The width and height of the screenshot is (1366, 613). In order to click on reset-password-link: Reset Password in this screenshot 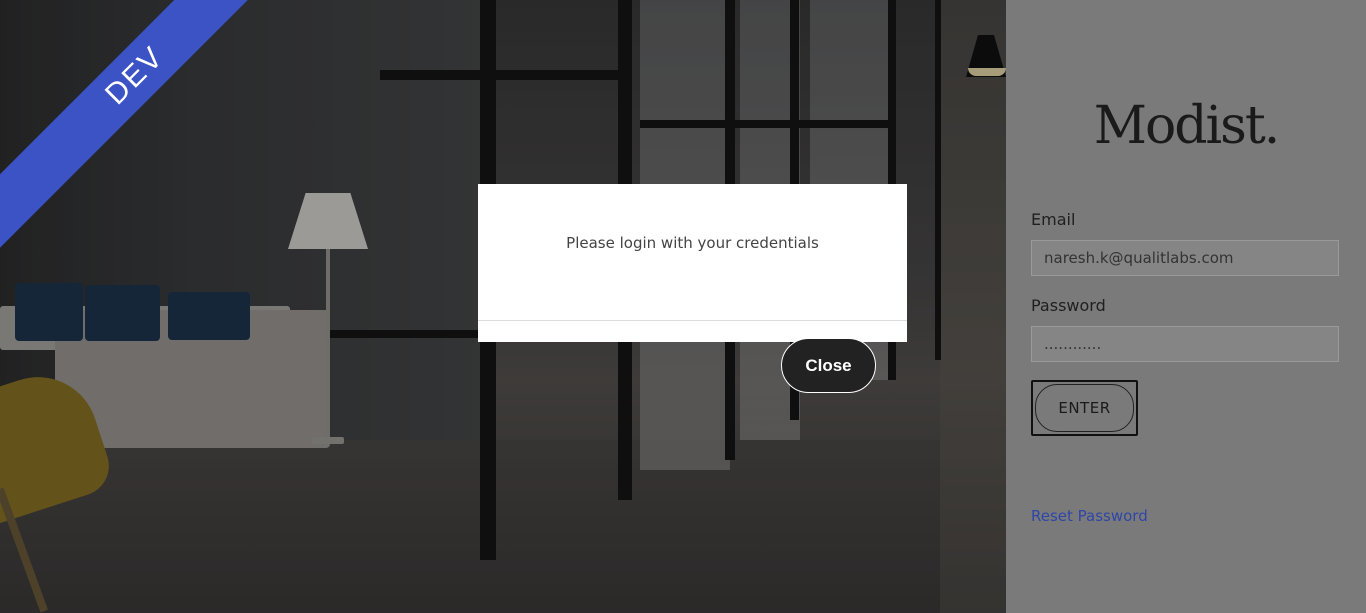, I will do `click(1089, 516)`.